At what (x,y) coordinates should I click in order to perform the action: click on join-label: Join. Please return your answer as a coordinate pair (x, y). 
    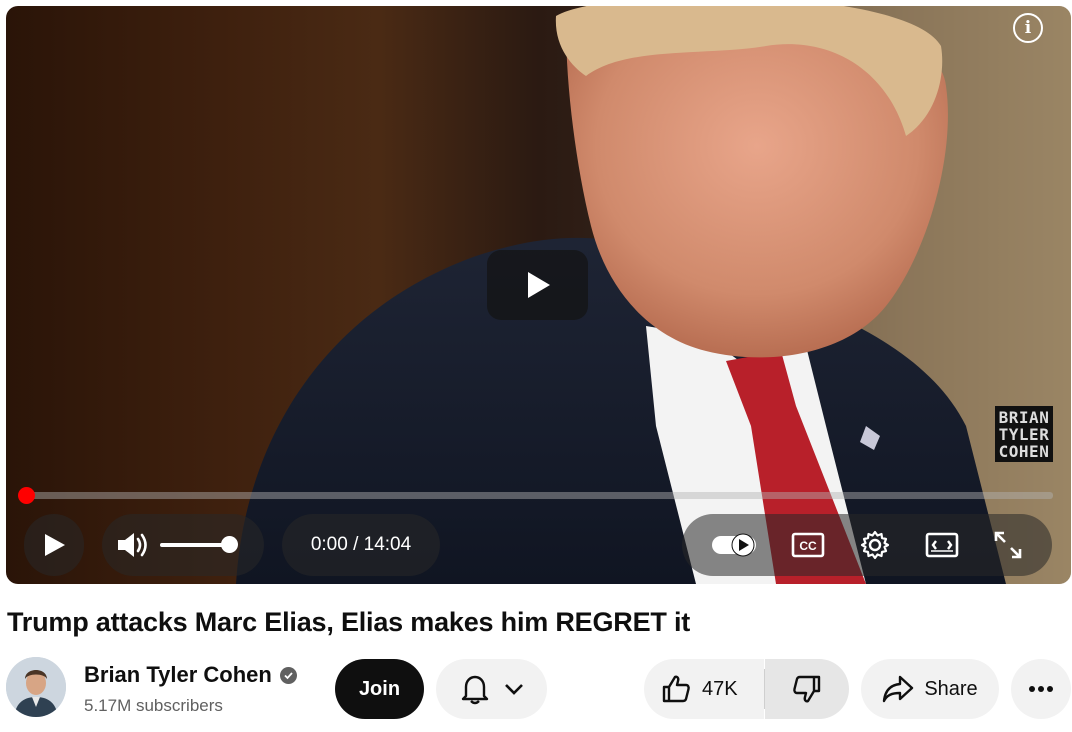
    Looking at the image, I should click on (379, 688).